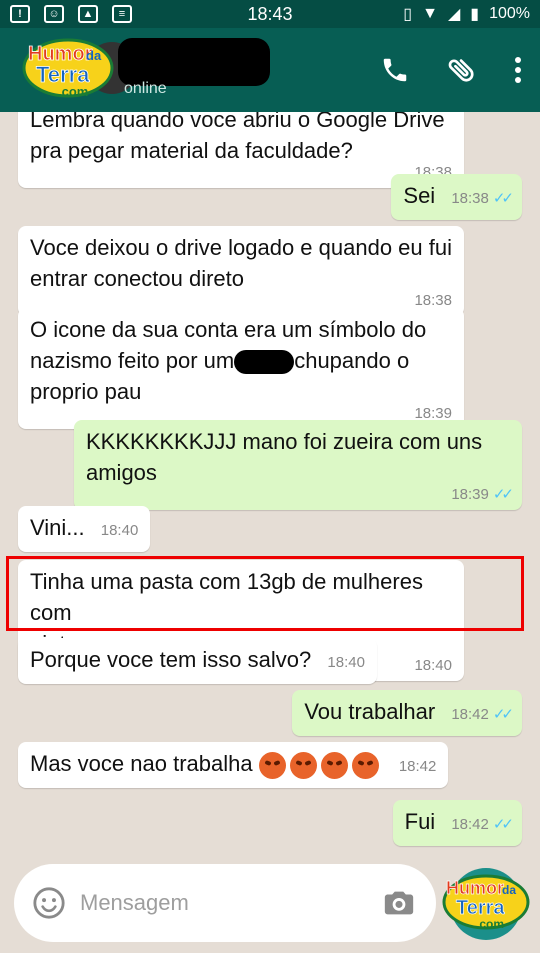  Describe the element at coordinates (137, 278) in the screenshot. I see `message-text: entrar conectou direto` at that location.